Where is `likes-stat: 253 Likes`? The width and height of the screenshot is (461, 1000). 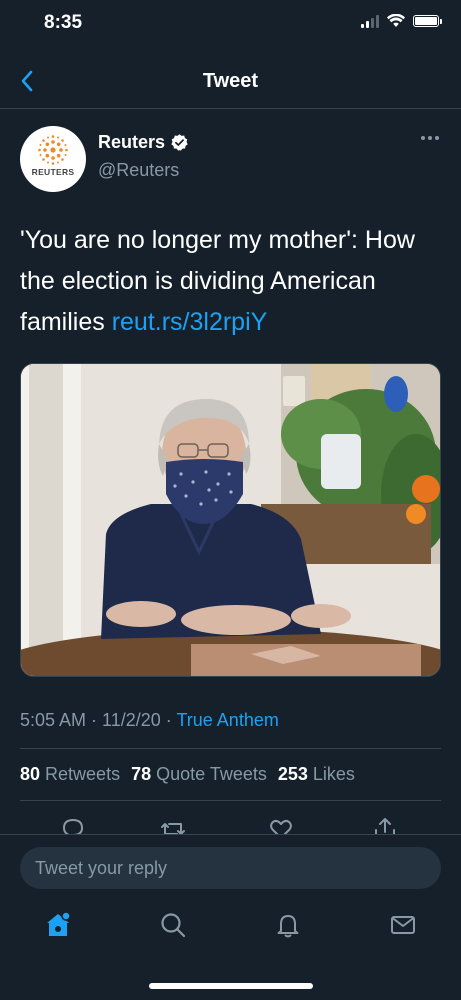 likes-stat: 253 Likes is located at coordinates (316, 774).